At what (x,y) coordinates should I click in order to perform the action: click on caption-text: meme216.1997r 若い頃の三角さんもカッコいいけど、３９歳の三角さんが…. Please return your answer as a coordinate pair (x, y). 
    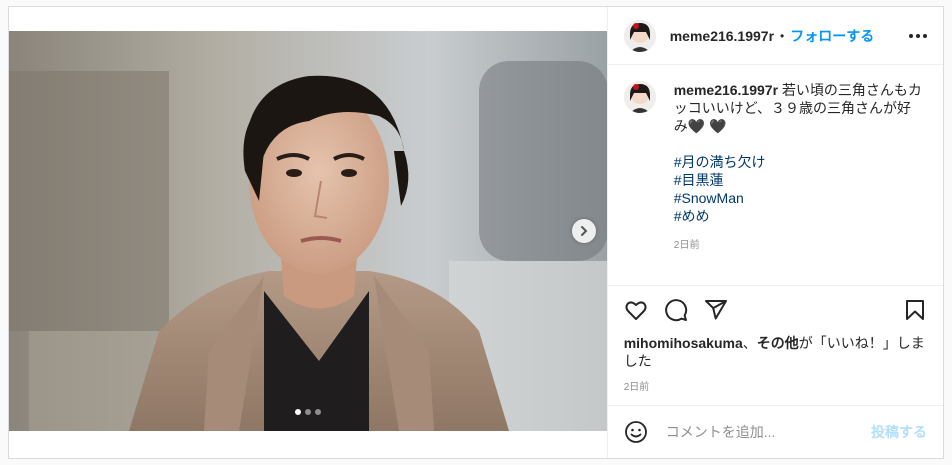
    Looking at the image, I should click on (799, 168).